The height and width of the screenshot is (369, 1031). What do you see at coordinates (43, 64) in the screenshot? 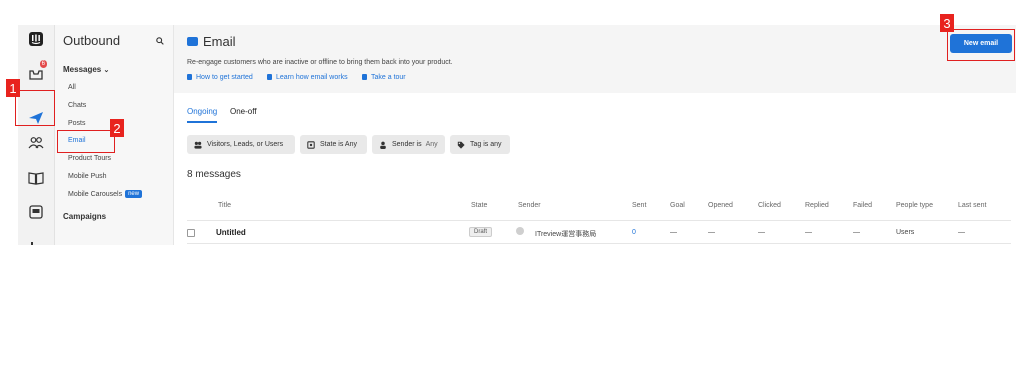
I see `inbox-badge: 6` at bounding box center [43, 64].